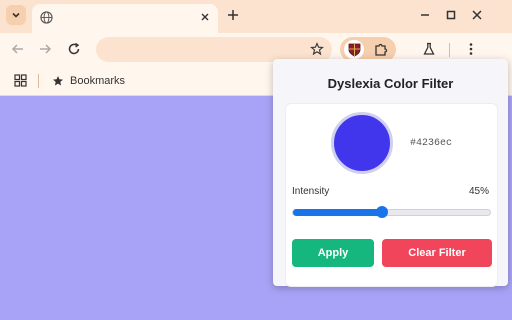 This screenshot has width=512, height=320. Describe the element at coordinates (38, 81) in the screenshot. I see `bookmarks-divider` at that location.